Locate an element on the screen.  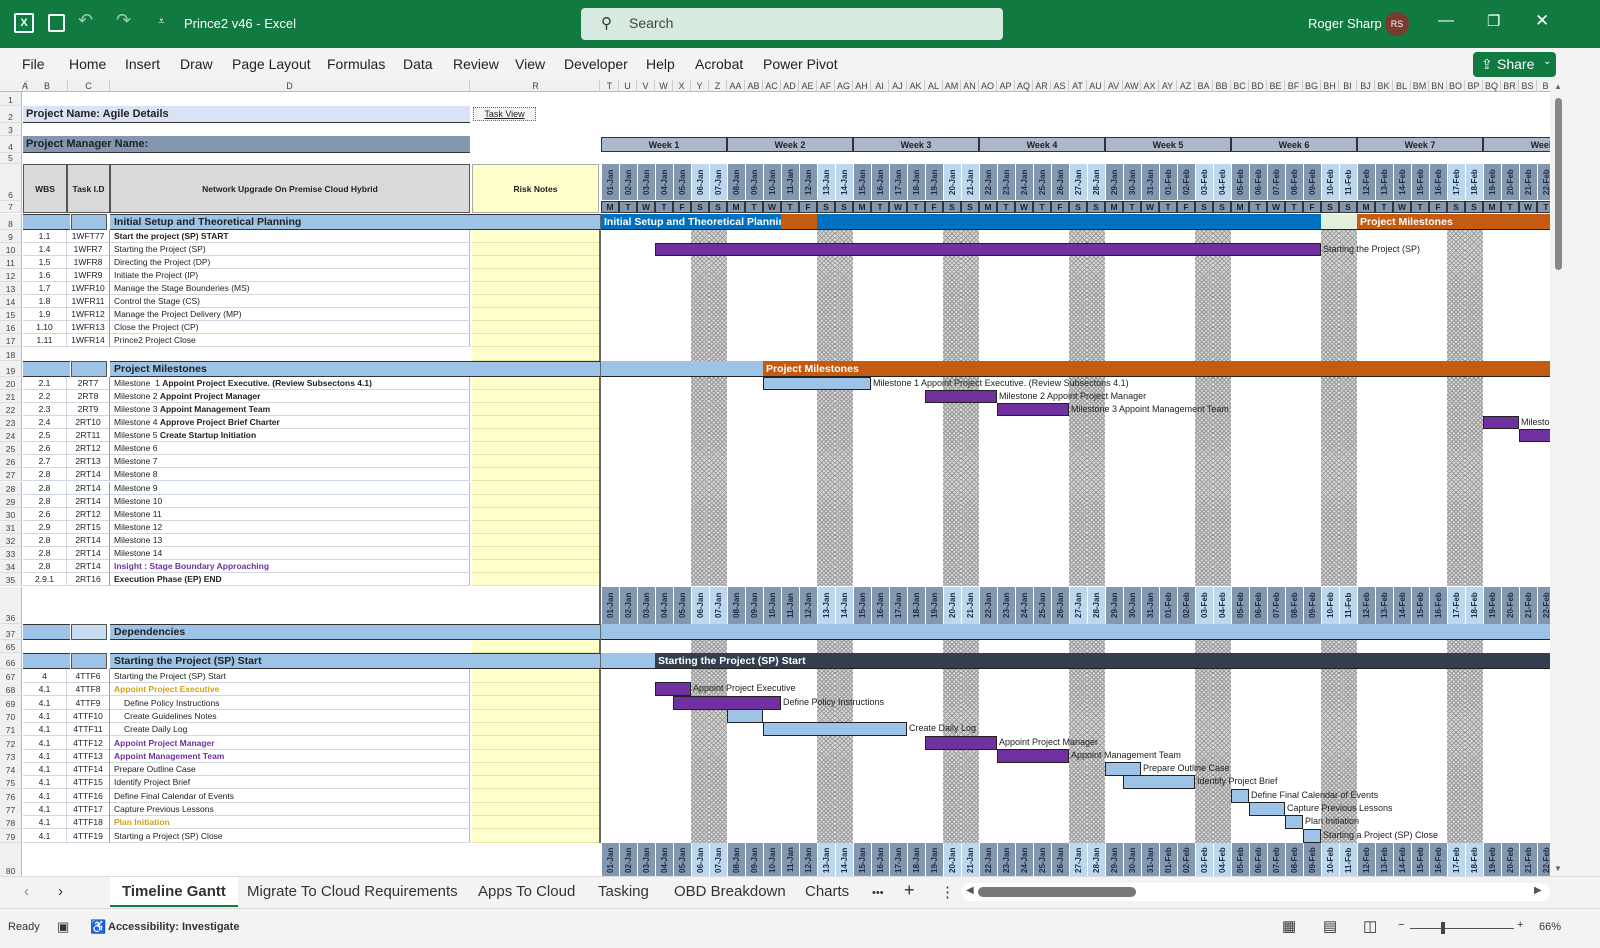
column-header-B: B is located at coordinates (47, 86).